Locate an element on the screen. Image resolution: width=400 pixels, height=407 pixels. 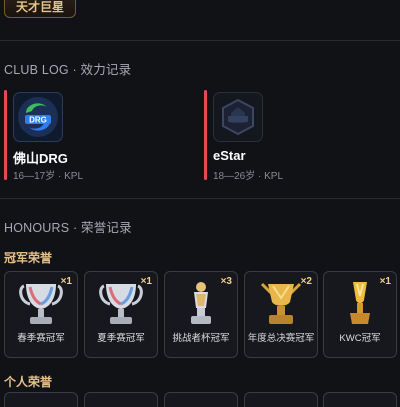
gold-cup-icon is located at coordinates (281, 304).